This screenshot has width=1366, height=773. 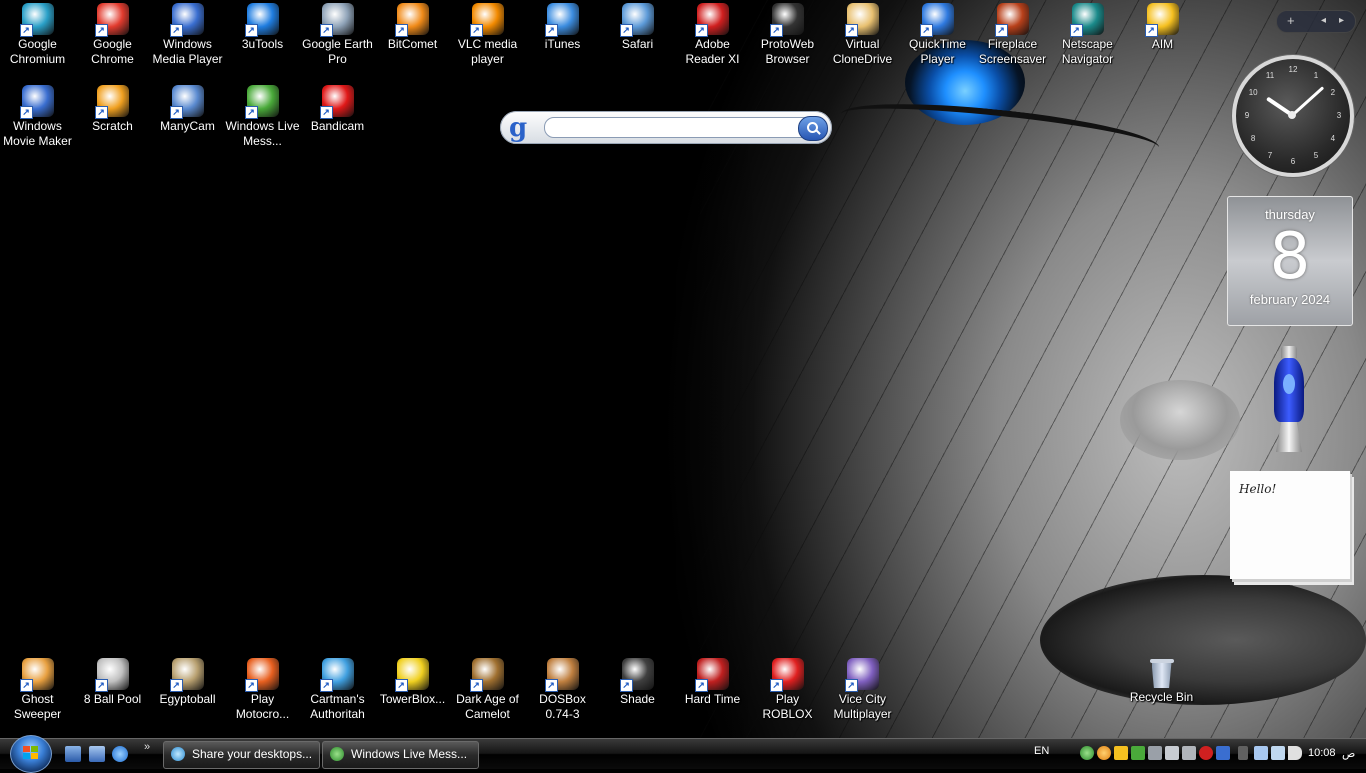 What do you see at coordinates (562, 706) in the screenshot?
I see `icon-label: DOSBox 0.74-3` at bounding box center [562, 706].